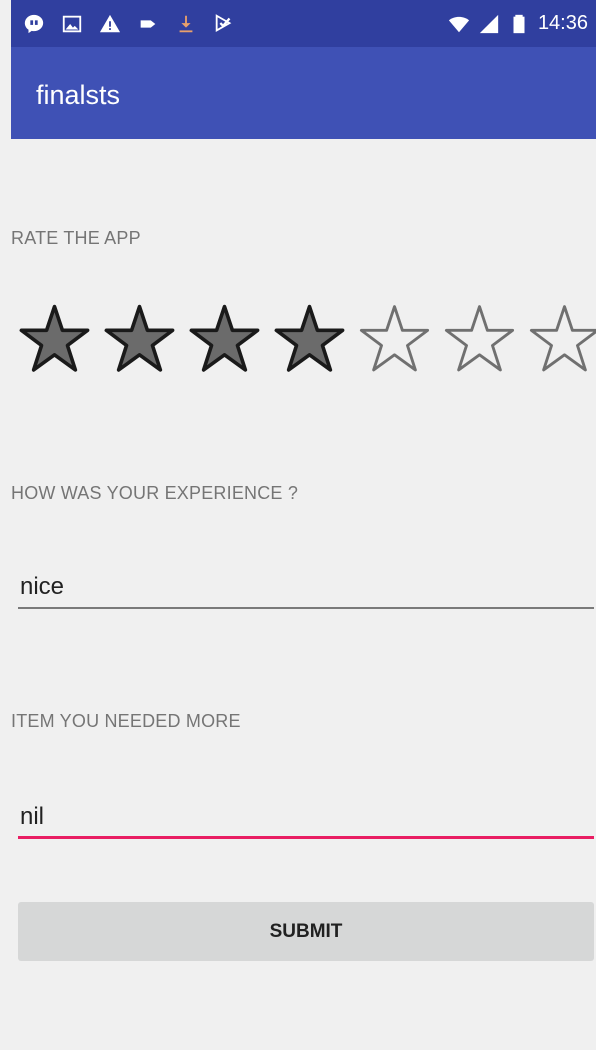 The height and width of the screenshot is (1050, 596). Describe the element at coordinates (72, 24) in the screenshot. I see `image-icon` at that location.